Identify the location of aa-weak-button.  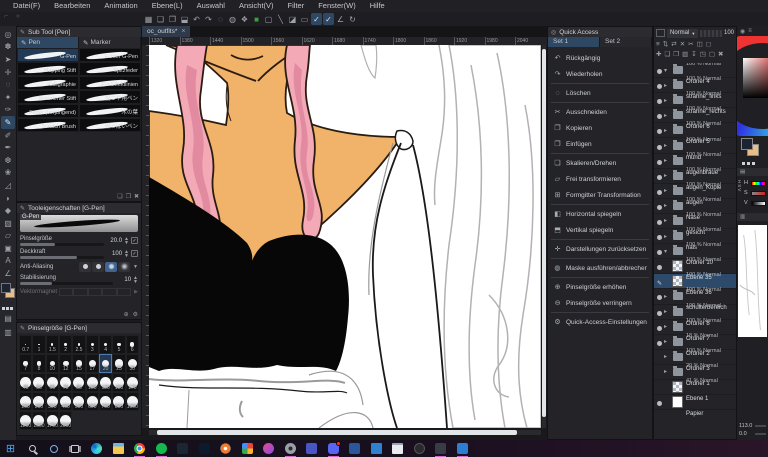
(98, 266).